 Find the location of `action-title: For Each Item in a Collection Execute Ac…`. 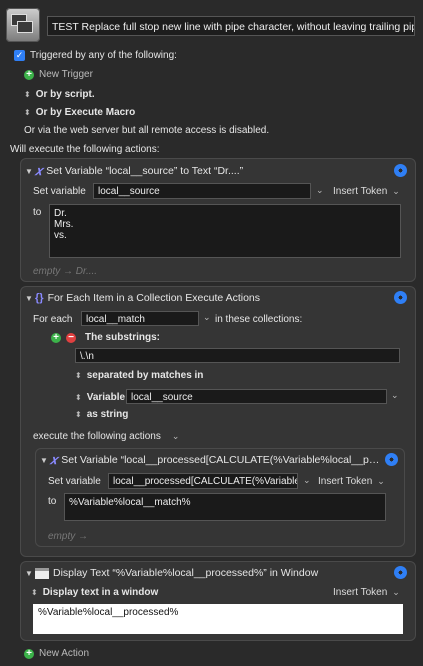

action-title: For Each Item in a Collection Execute Ac… is located at coordinates (153, 298).